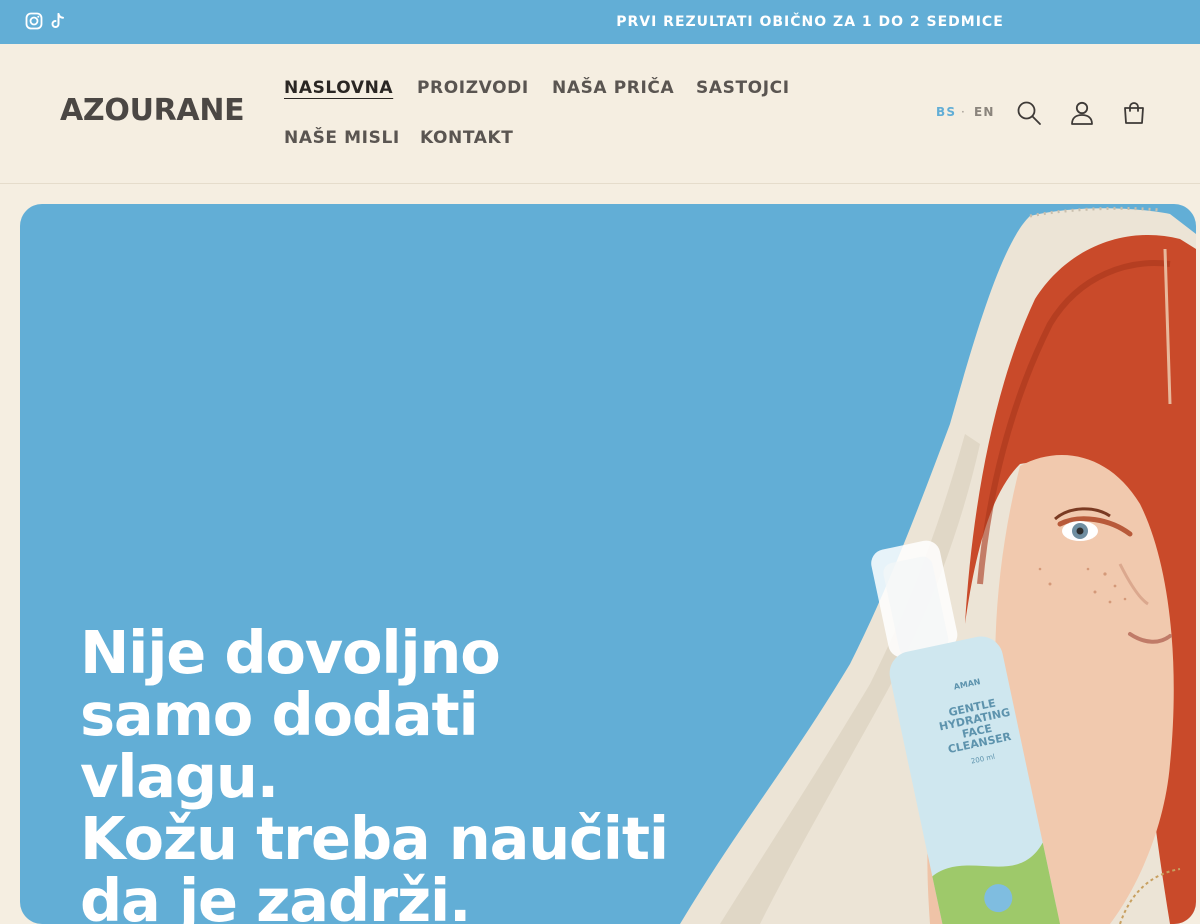  I want to click on announcement-text: PRVI REZULTATI OBIČNO ZA 1 DO 2 SEDMICE, so click(810, 22).